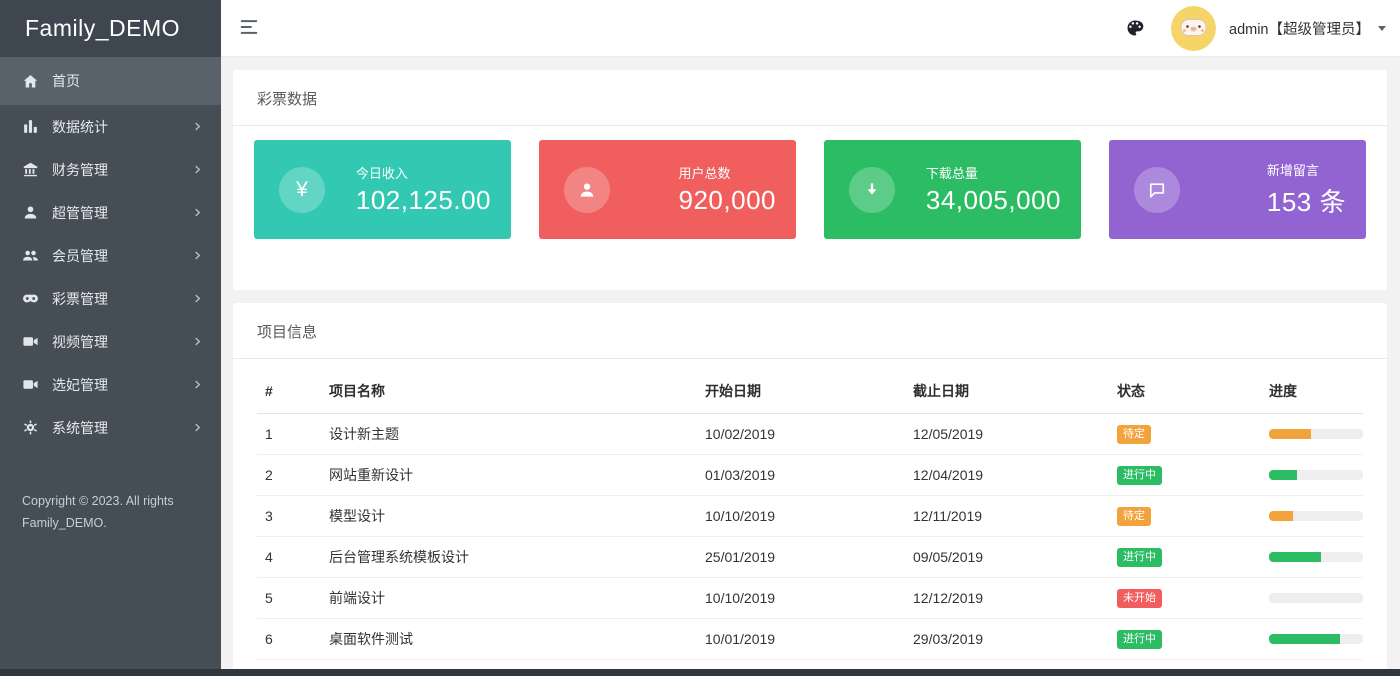 This screenshot has height=676, width=1400. Describe the element at coordinates (289, 475) in the screenshot. I see `cell-index: 2` at that location.